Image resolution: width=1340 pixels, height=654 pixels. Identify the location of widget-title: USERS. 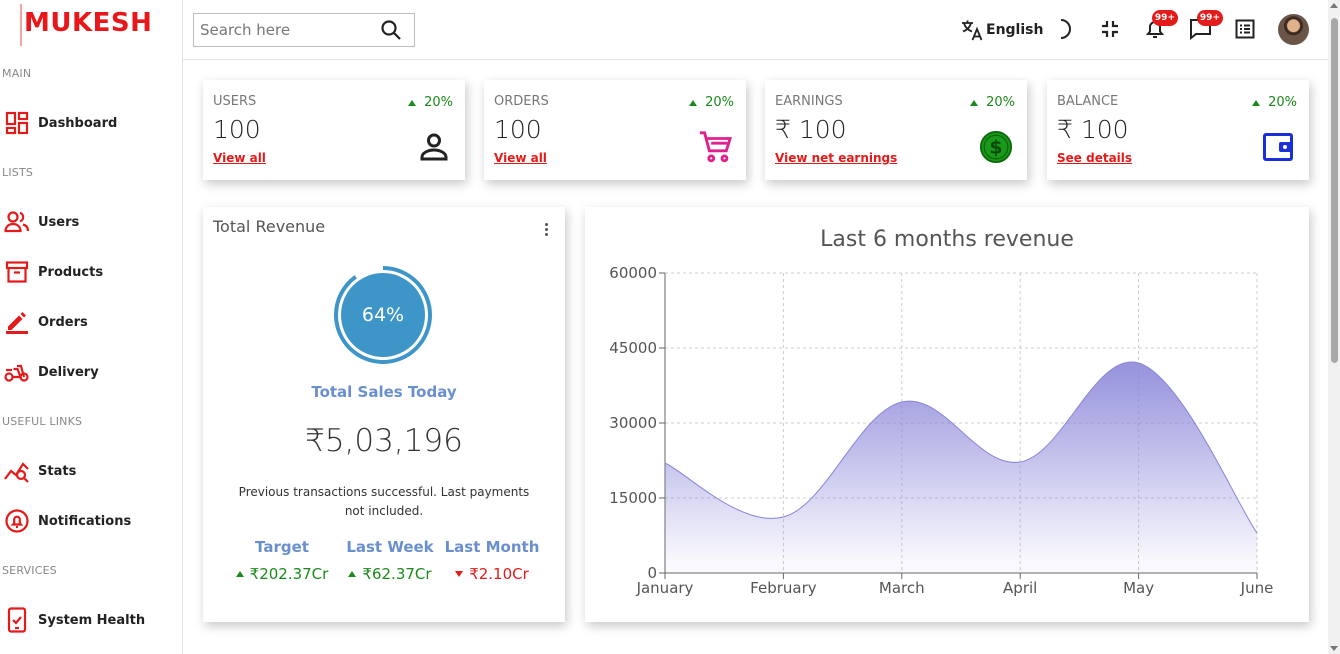
(235, 101).